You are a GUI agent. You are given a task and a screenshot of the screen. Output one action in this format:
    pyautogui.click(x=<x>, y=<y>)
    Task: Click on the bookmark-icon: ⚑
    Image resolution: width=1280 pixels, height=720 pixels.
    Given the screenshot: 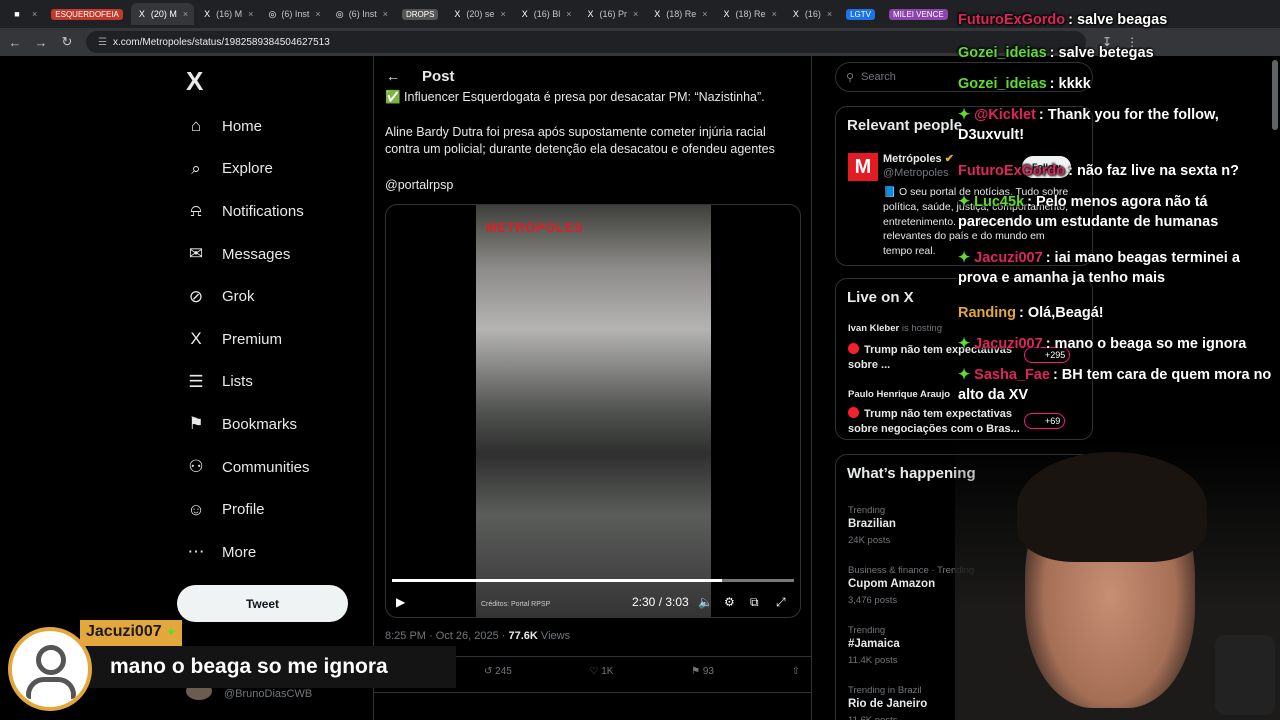 What is the action you would take?
    pyautogui.click(x=196, y=424)
    